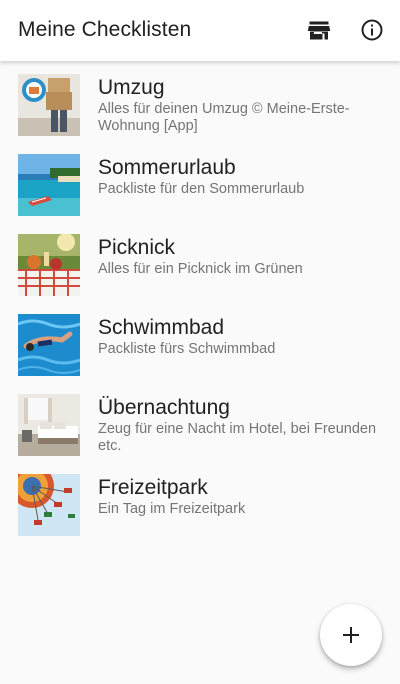 The height and width of the screenshot is (684, 400). I want to click on checklist-title: Freizeitpark, so click(153, 487).